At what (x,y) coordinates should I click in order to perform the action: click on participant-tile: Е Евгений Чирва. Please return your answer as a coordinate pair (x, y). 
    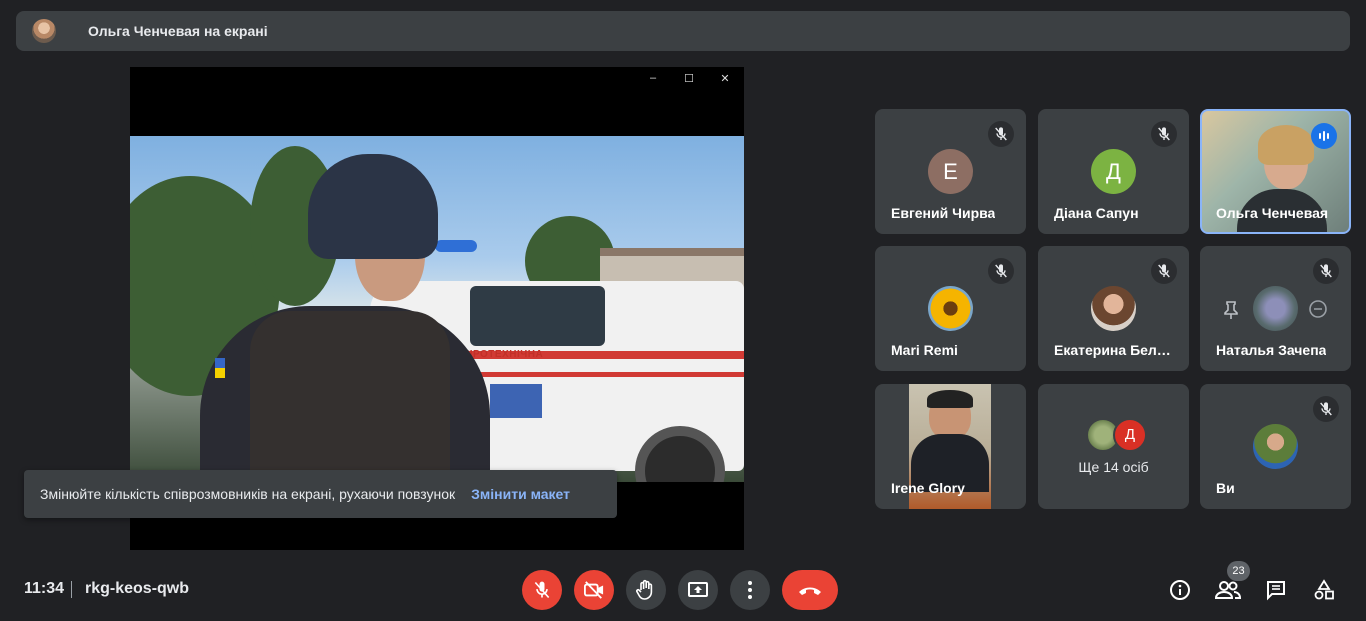
    Looking at the image, I should click on (950, 171).